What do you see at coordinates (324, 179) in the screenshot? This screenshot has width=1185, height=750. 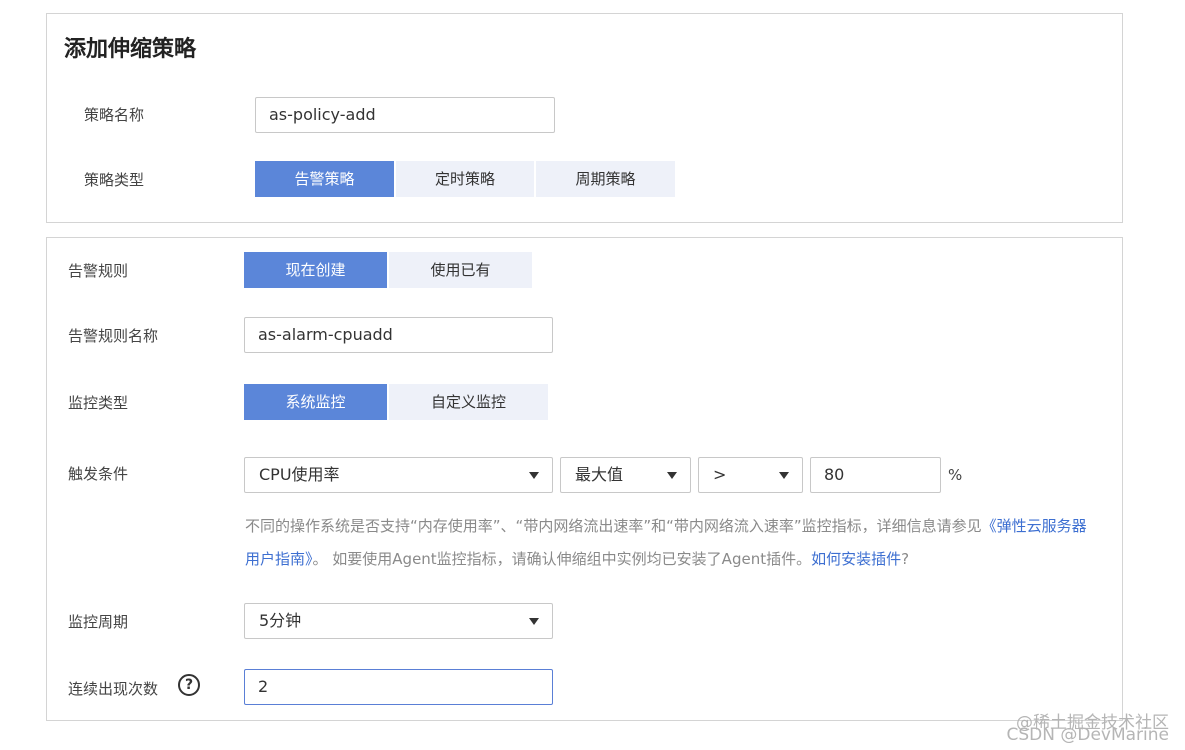 I see `policy-type-alarm-option: 告警策略` at bounding box center [324, 179].